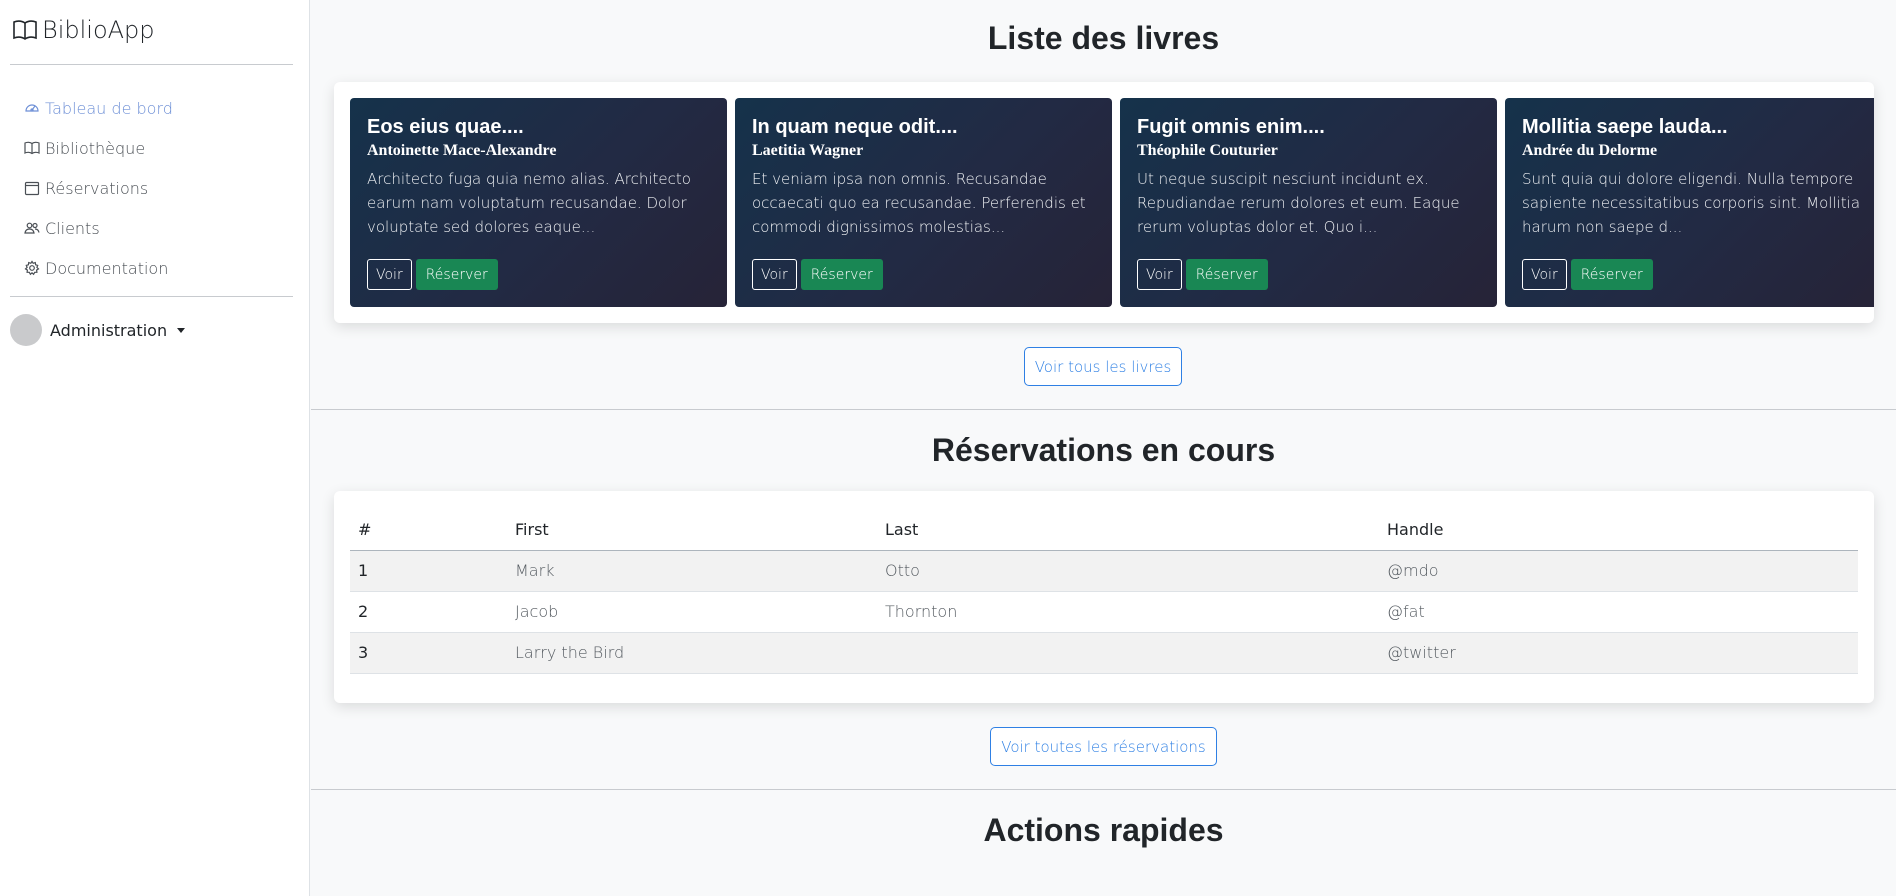 The width and height of the screenshot is (1896, 896). What do you see at coordinates (1618, 653) in the screenshot?
I see `table-cell: @twitter` at bounding box center [1618, 653].